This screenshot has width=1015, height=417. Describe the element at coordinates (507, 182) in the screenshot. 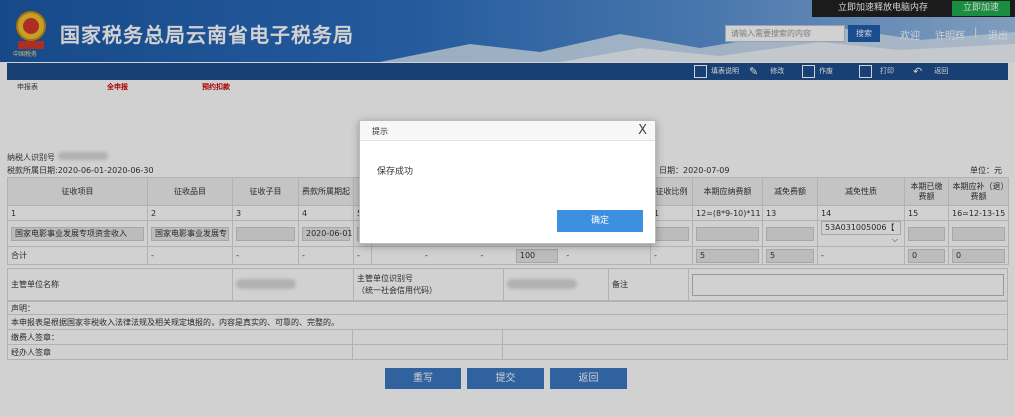

I see `alert-dialog: 提示 X 保存成功 确定` at that location.